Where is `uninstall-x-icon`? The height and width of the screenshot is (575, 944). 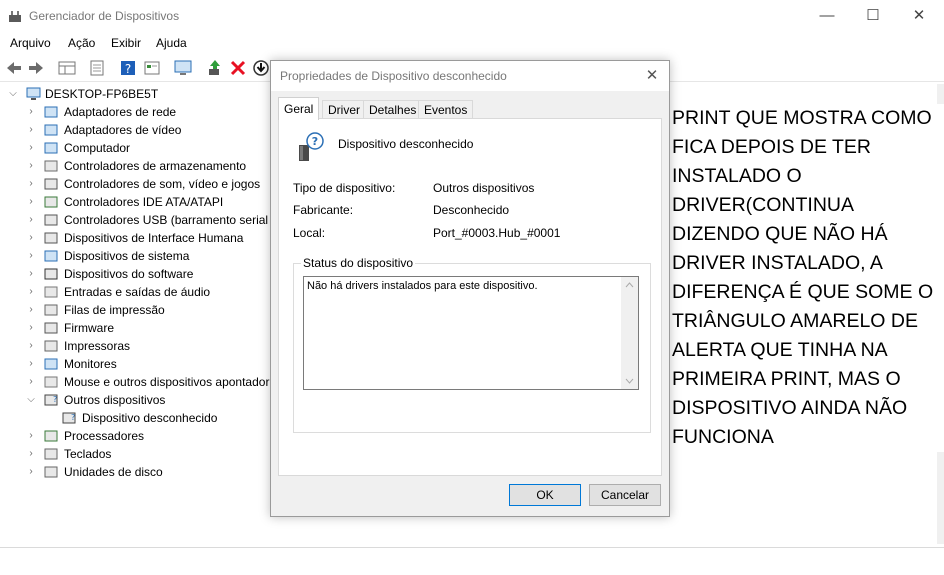 uninstall-x-icon is located at coordinates (238, 68).